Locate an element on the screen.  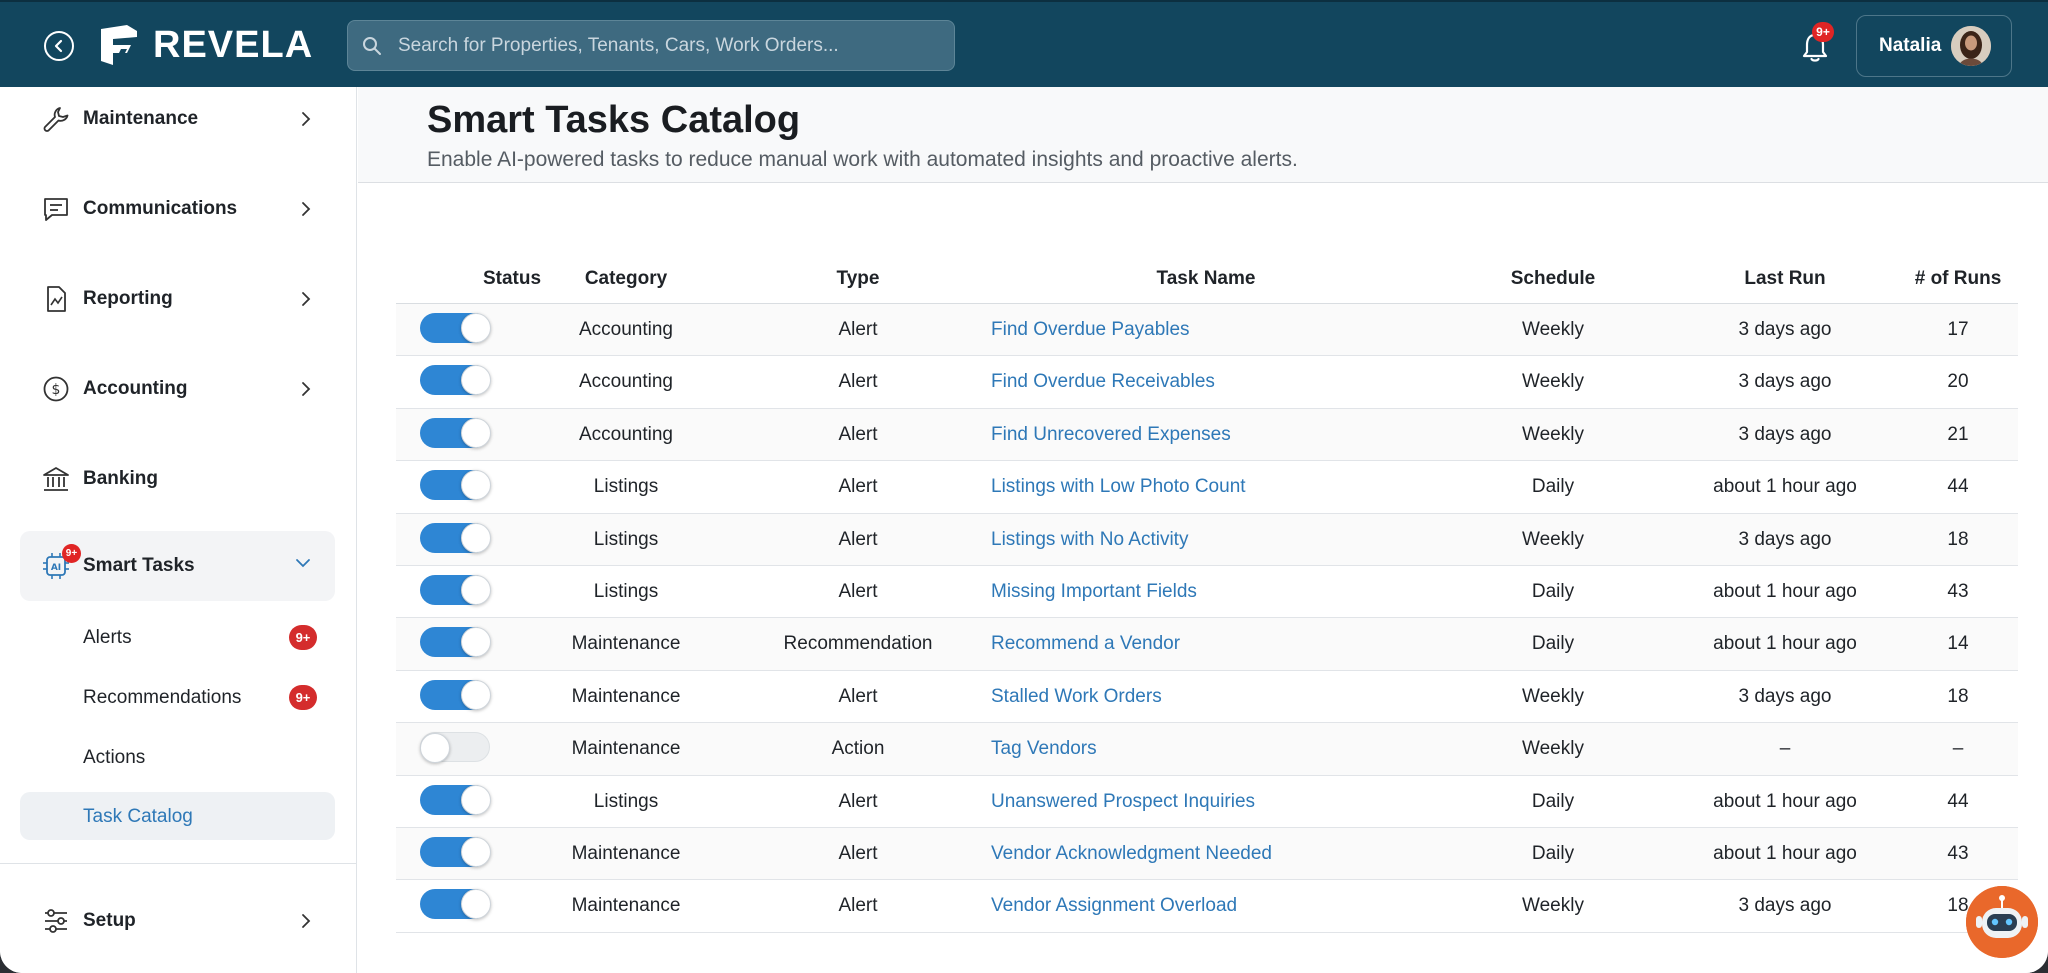
assistant-bot-button is located at coordinates (2002, 922).